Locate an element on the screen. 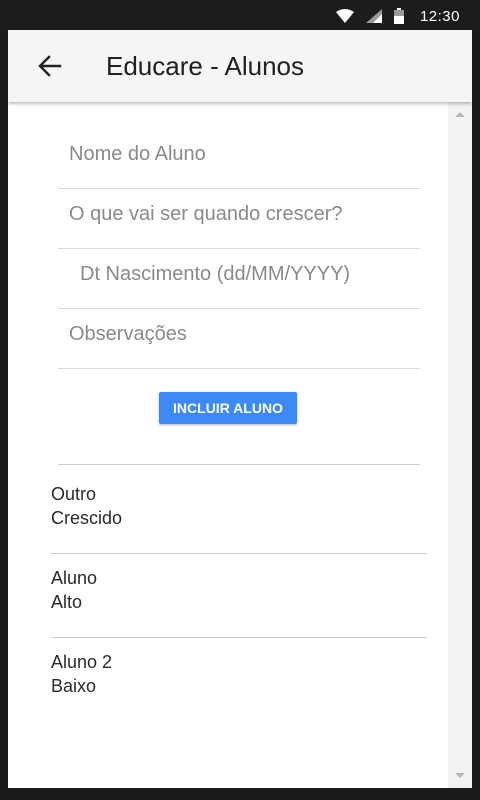 The height and width of the screenshot is (800, 480). status-bar: 12:30 is located at coordinates (240, 16).